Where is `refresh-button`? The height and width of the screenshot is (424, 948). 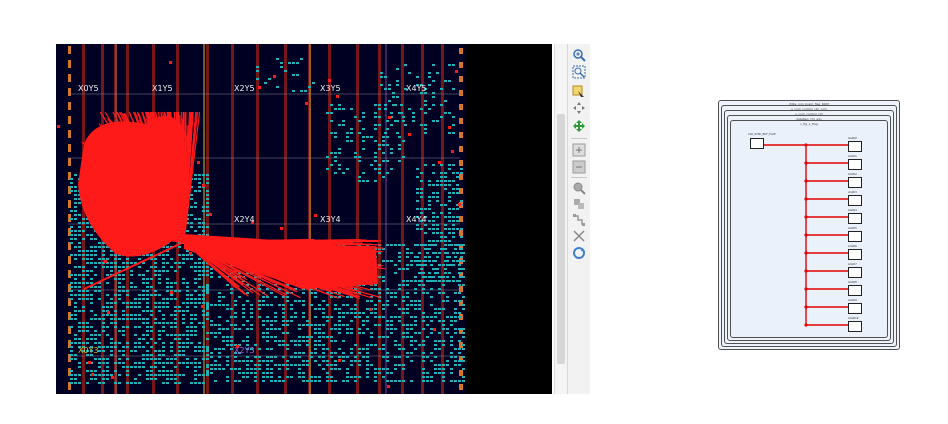 refresh-button is located at coordinates (579, 126).